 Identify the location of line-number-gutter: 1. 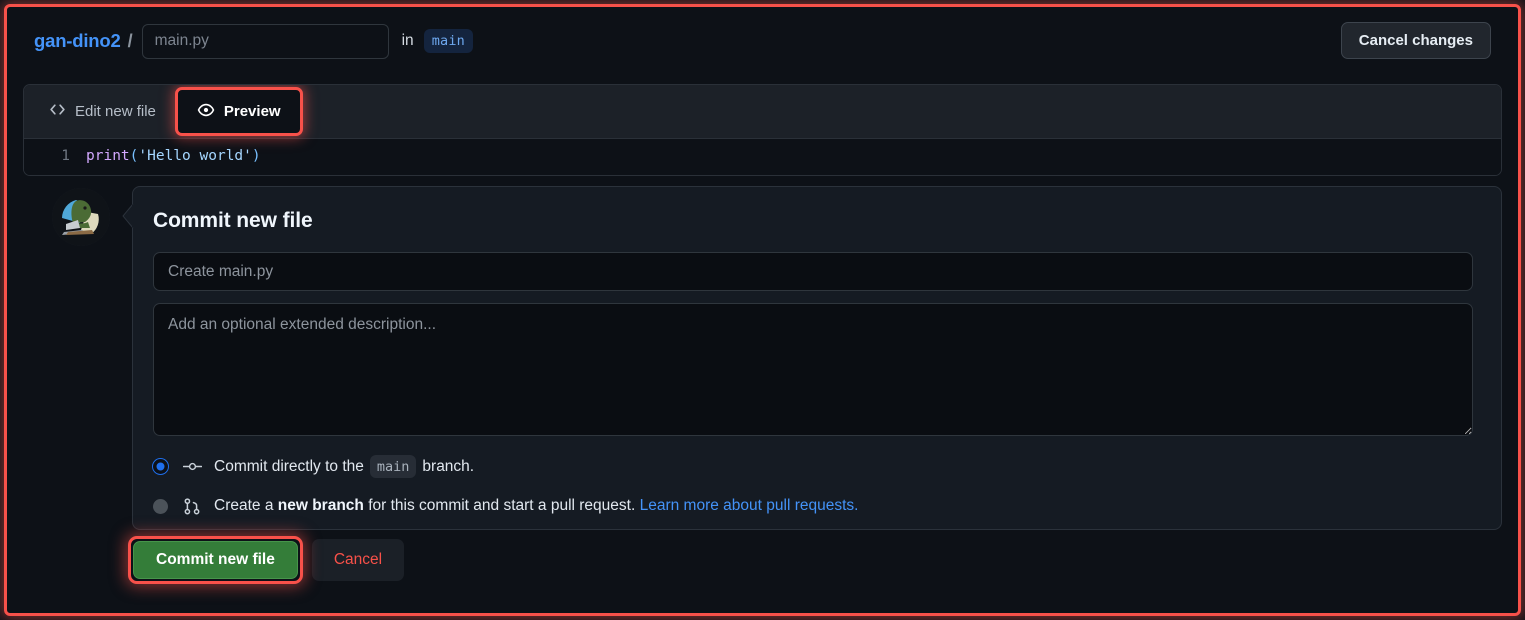
(65, 156).